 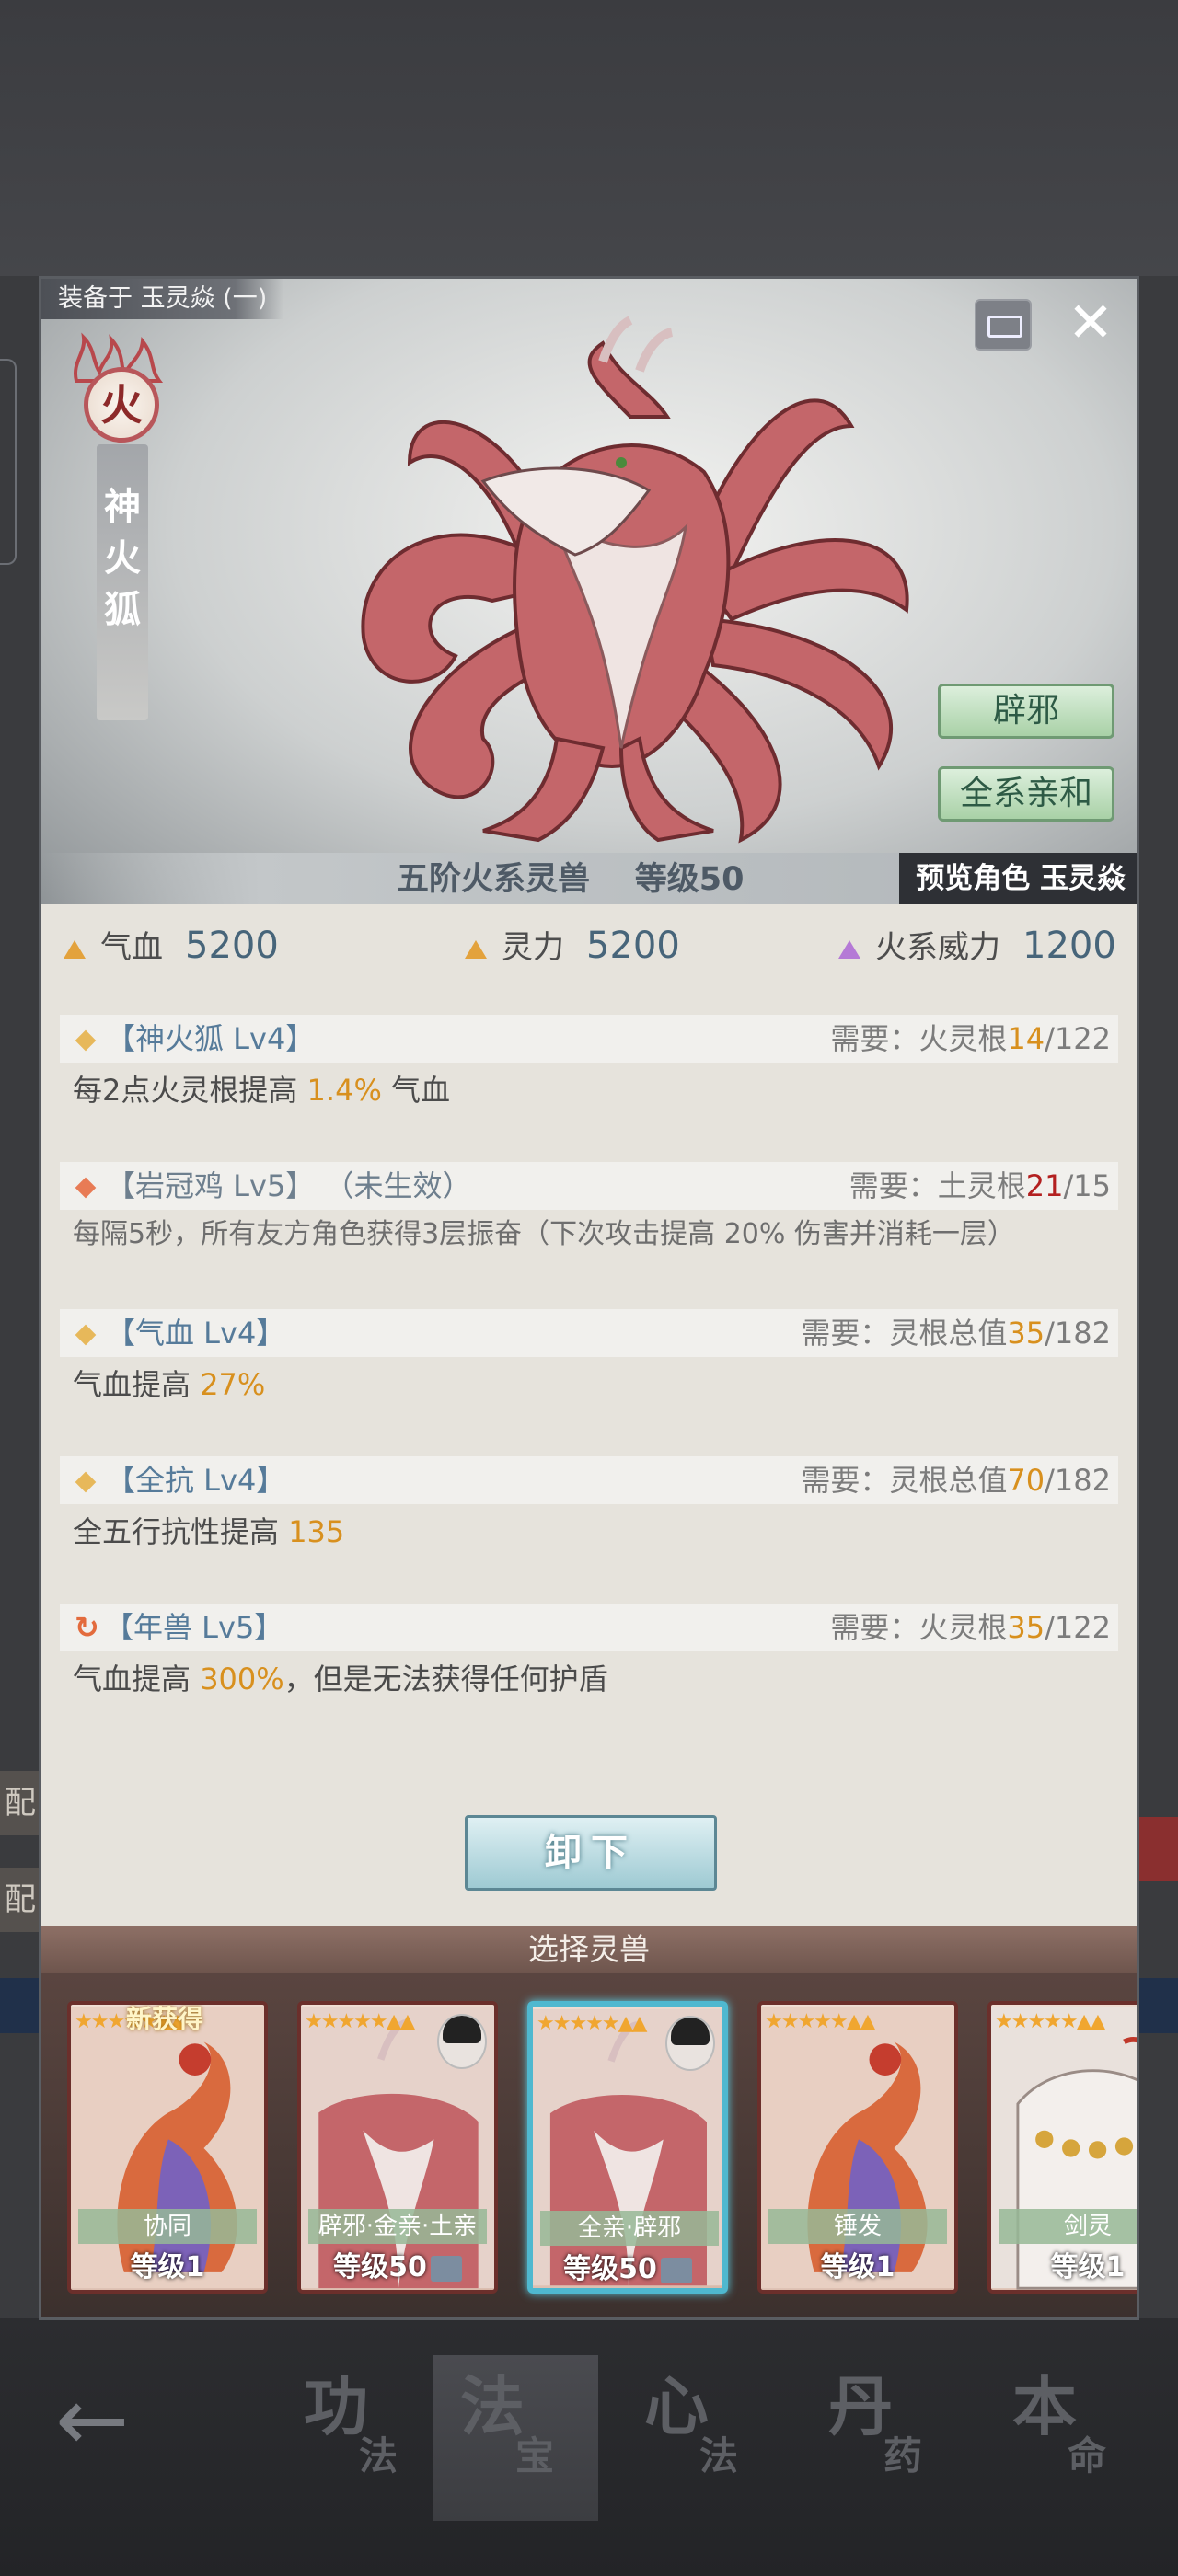 What do you see at coordinates (970, 1627) in the screenshot?
I see `skill-requirement: 需要：火灵根35/122` at bounding box center [970, 1627].